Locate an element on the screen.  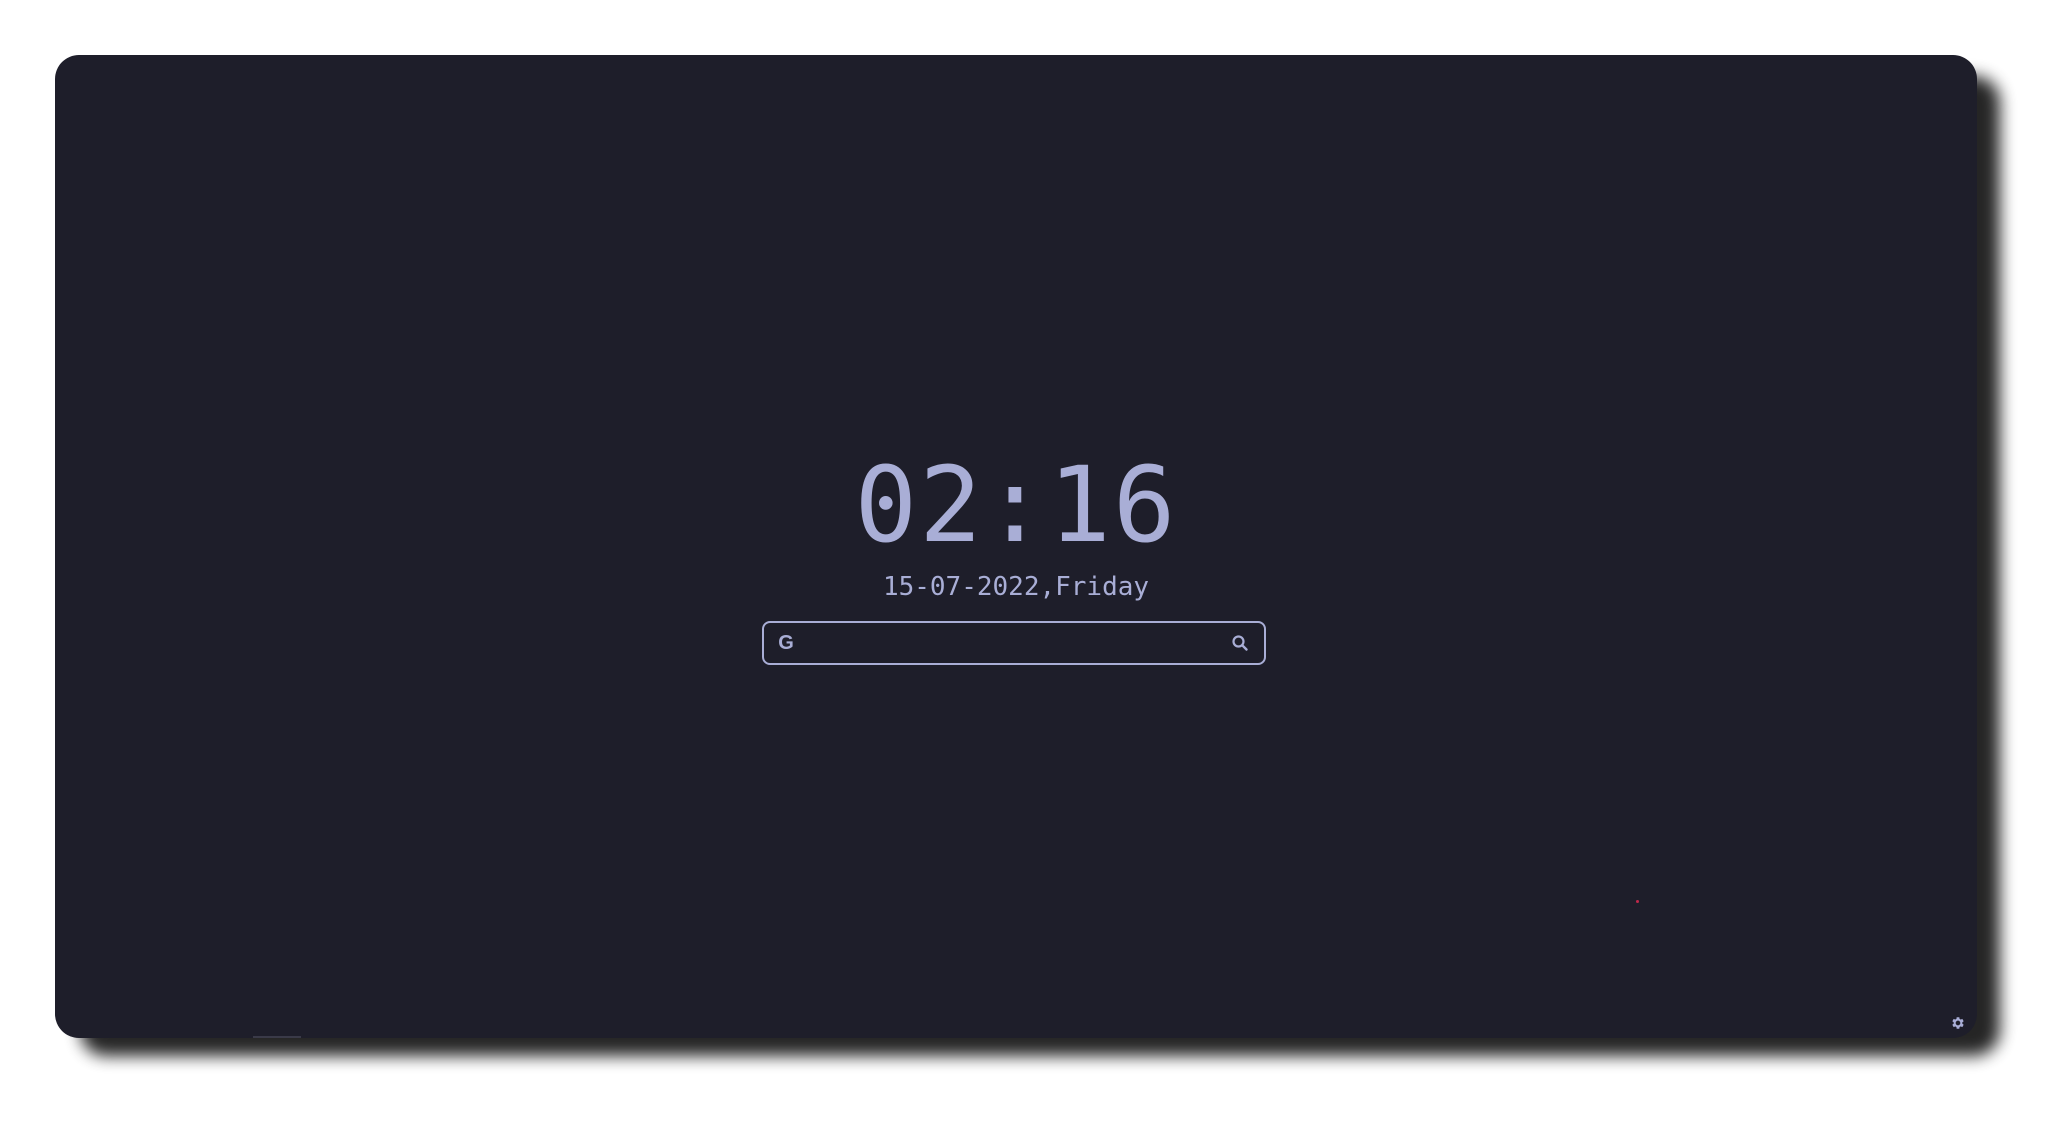
search-bar: G is located at coordinates (1014, 643).